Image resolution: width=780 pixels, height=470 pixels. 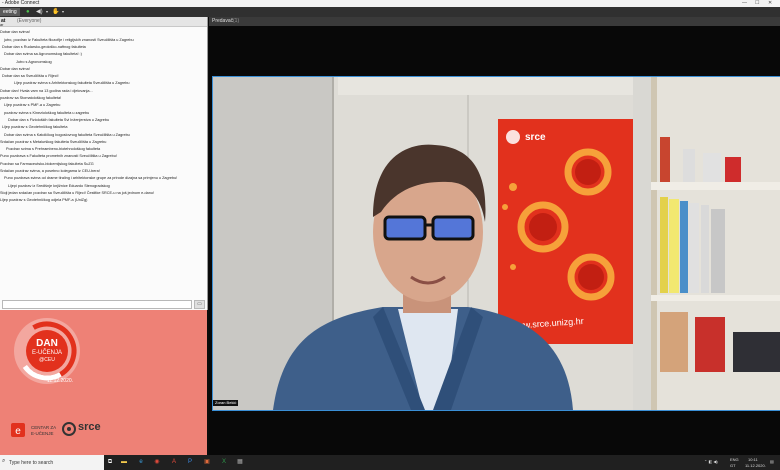 What do you see at coordinates (31, 463) in the screenshot?
I see `search-placeholder: Type here to search` at bounding box center [31, 463].